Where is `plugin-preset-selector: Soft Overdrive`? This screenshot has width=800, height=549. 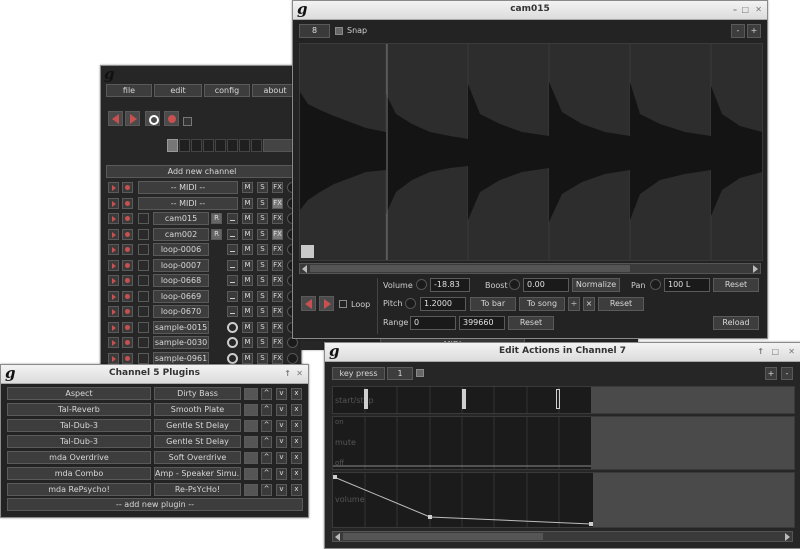
plugin-preset-selector: Soft Overdrive is located at coordinates (197, 457).